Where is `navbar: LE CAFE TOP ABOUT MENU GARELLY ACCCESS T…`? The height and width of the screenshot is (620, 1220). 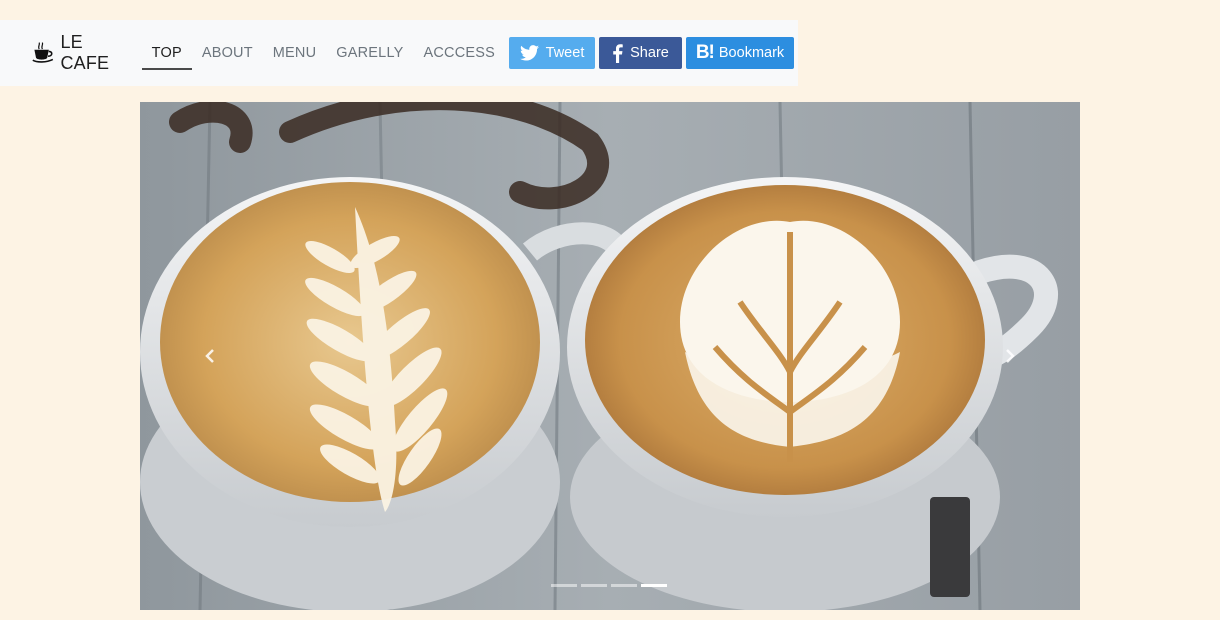
navbar: LE CAFE TOP ABOUT MENU GARELLY ACCCESS T… is located at coordinates (399, 53).